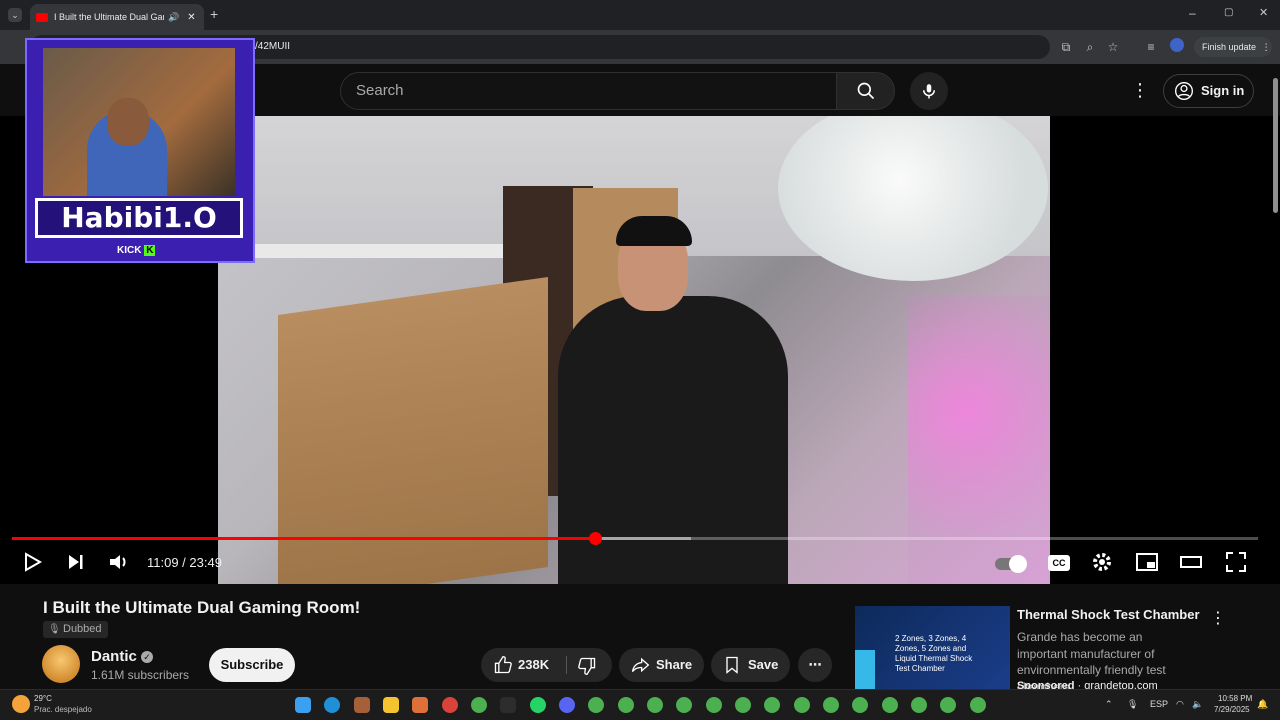  Describe the element at coordinates (33, 563) in the screenshot. I see `play-button` at that location.